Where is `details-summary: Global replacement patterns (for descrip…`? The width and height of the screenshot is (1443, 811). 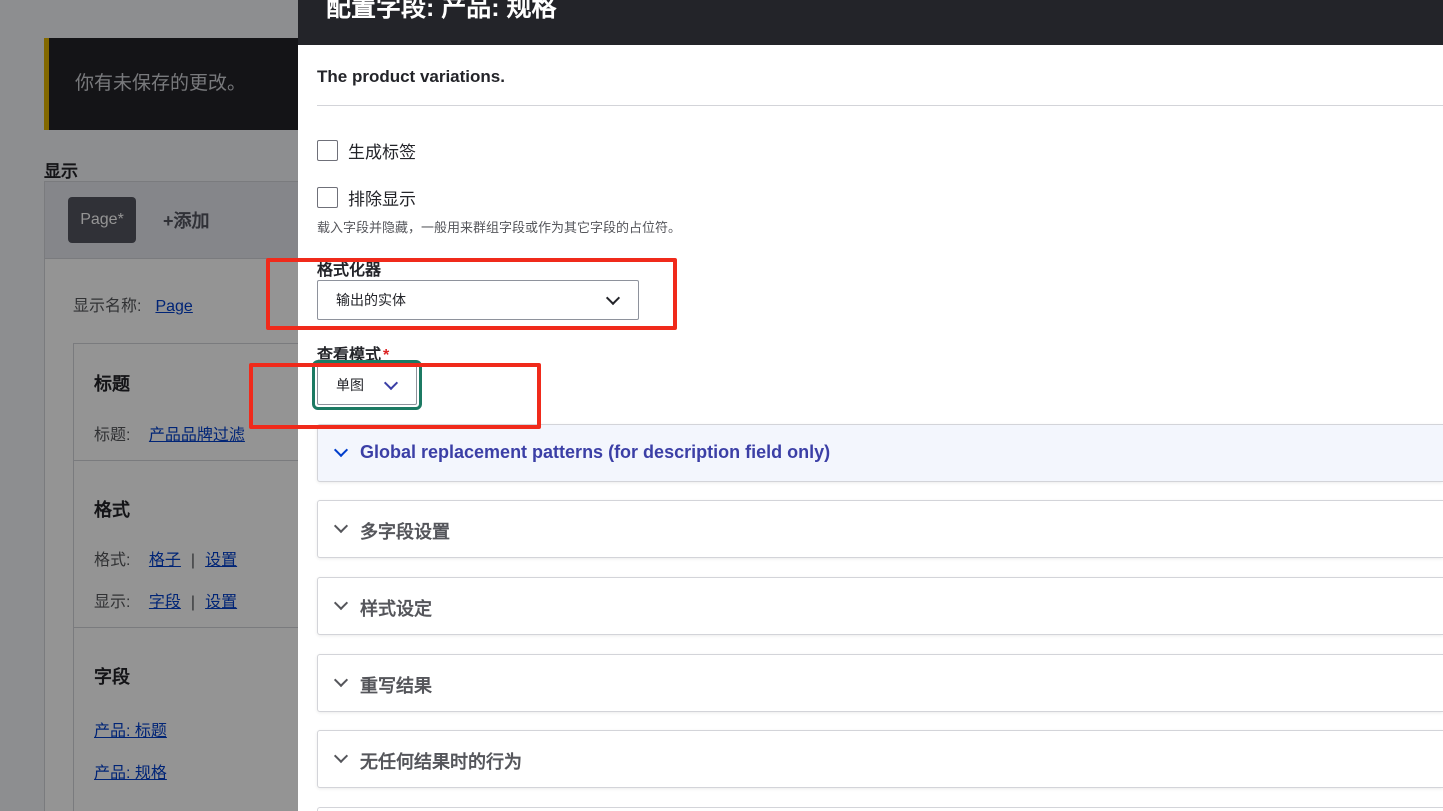 details-summary: Global replacement patterns (for descrip… is located at coordinates (595, 452).